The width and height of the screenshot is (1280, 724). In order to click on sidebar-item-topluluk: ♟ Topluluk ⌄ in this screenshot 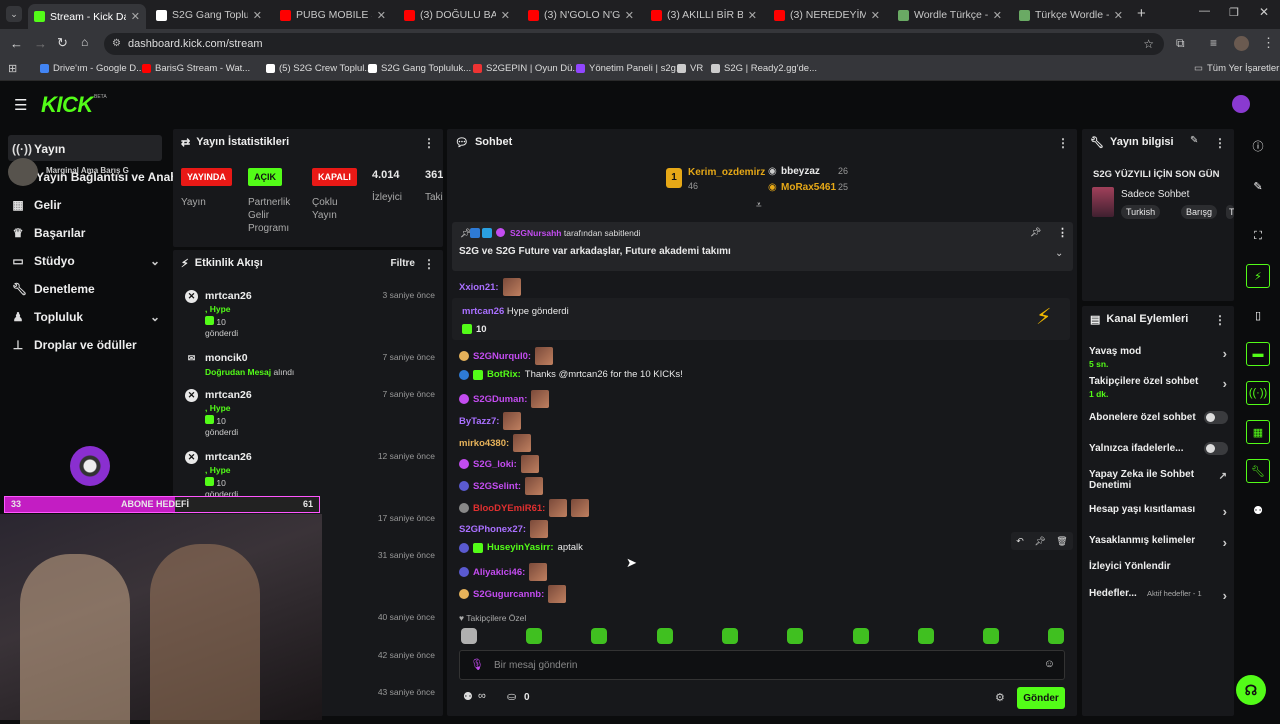, I will do `click(86, 317)`.